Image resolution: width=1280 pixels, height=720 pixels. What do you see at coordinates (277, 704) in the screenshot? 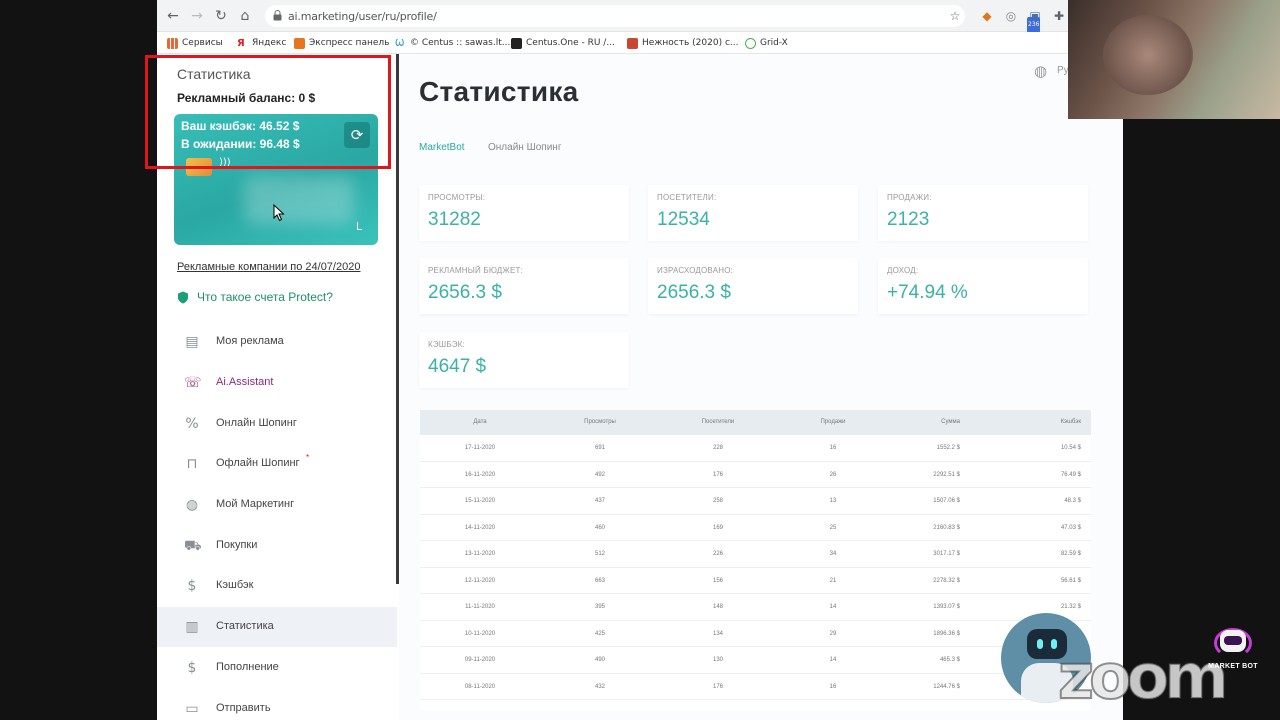
I see `menu-item-send: ▭ Отправить` at bounding box center [277, 704].